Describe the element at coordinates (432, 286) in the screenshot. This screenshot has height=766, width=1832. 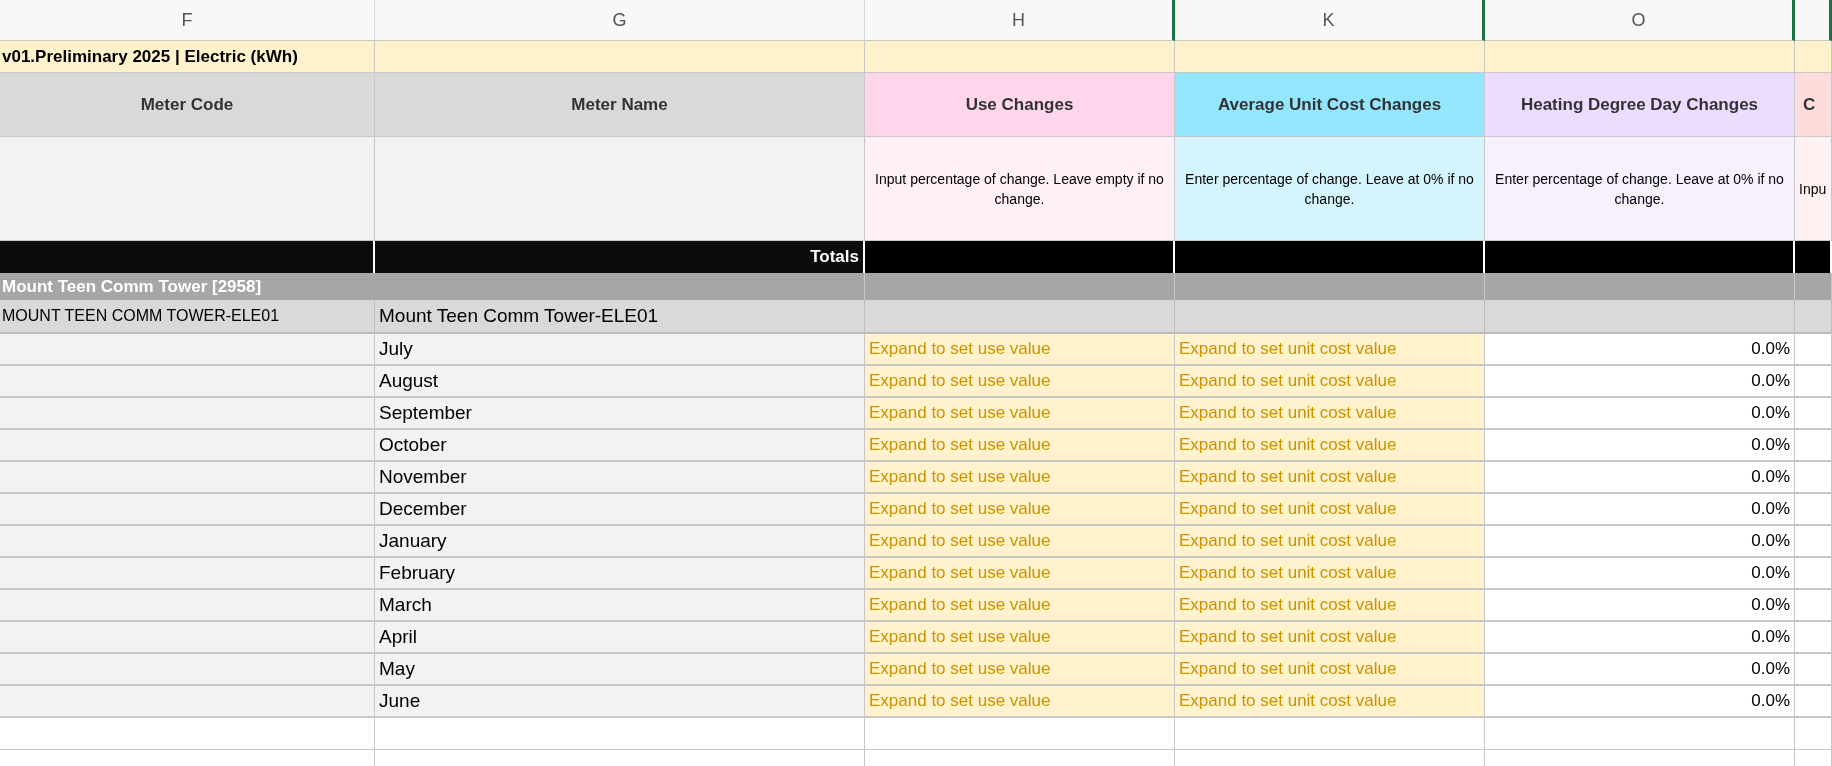
I see `group-label: Mount Teen Comm Tower [2958]` at that location.